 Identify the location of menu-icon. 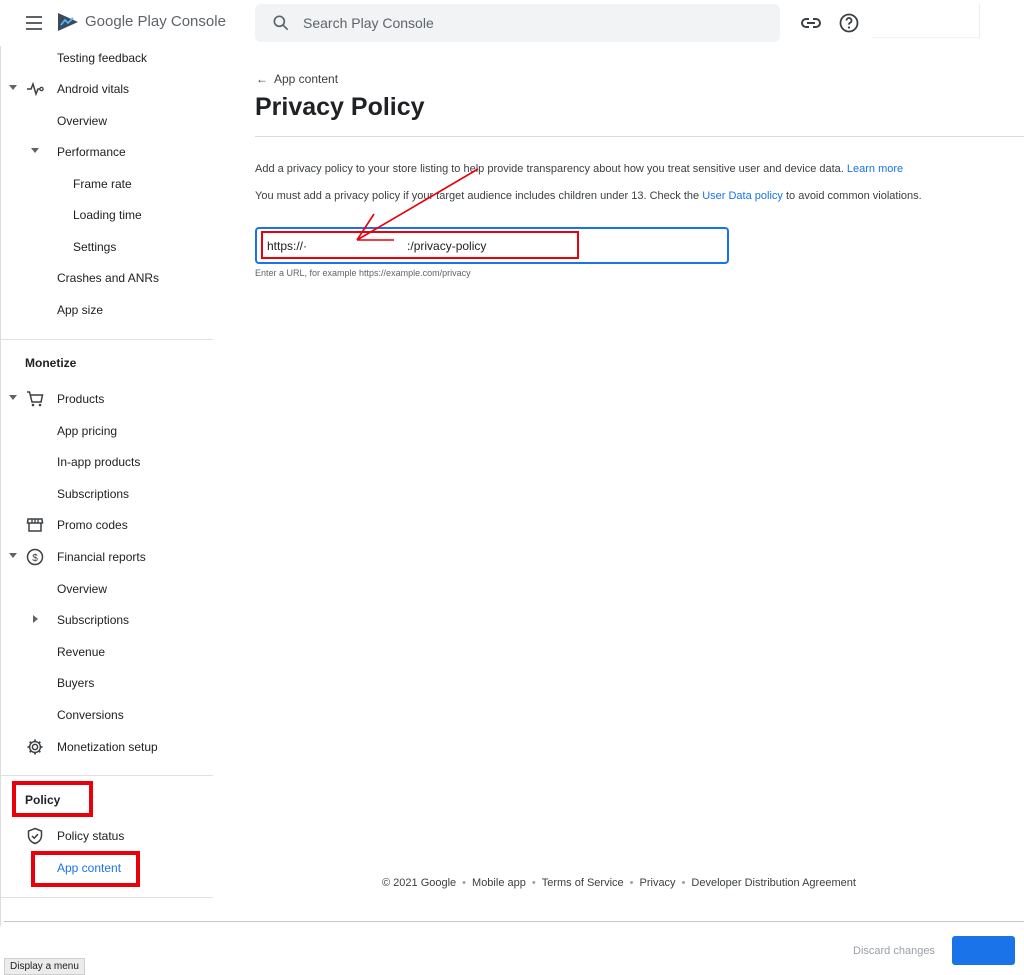
(34, 23).